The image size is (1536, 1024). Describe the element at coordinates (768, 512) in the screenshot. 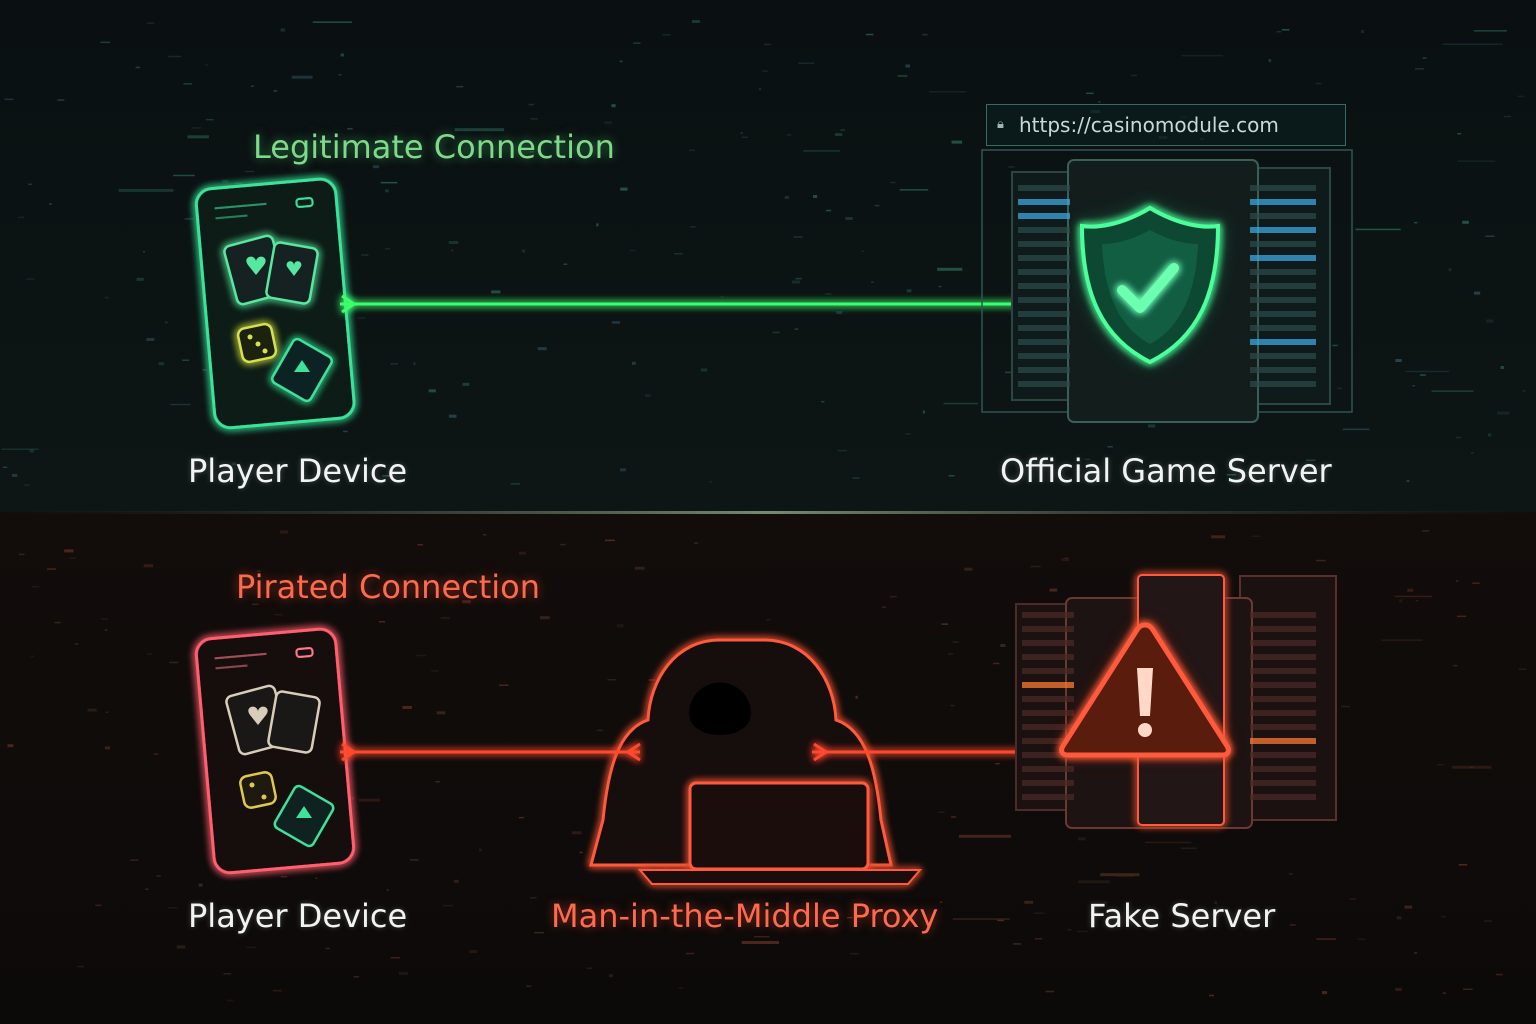

I see `section-divider` at that location.